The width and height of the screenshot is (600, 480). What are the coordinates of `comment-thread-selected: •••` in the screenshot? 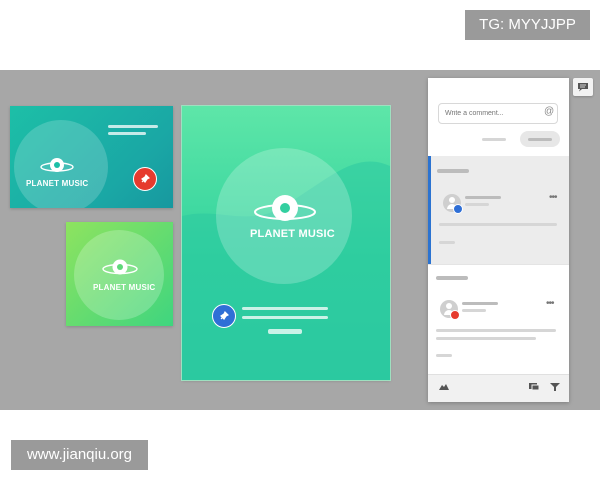 It's located at (498, 210).